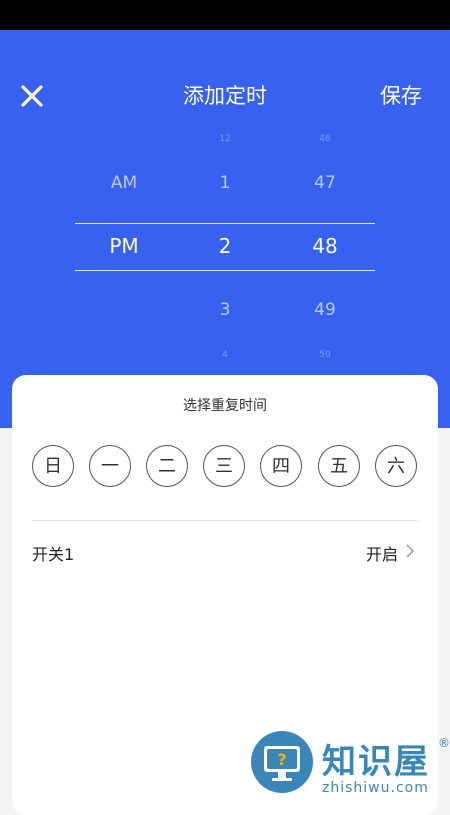  Describe the element at coordinates (339, 466) in the screenshot. I see `day-fri-button: 五` at that location.